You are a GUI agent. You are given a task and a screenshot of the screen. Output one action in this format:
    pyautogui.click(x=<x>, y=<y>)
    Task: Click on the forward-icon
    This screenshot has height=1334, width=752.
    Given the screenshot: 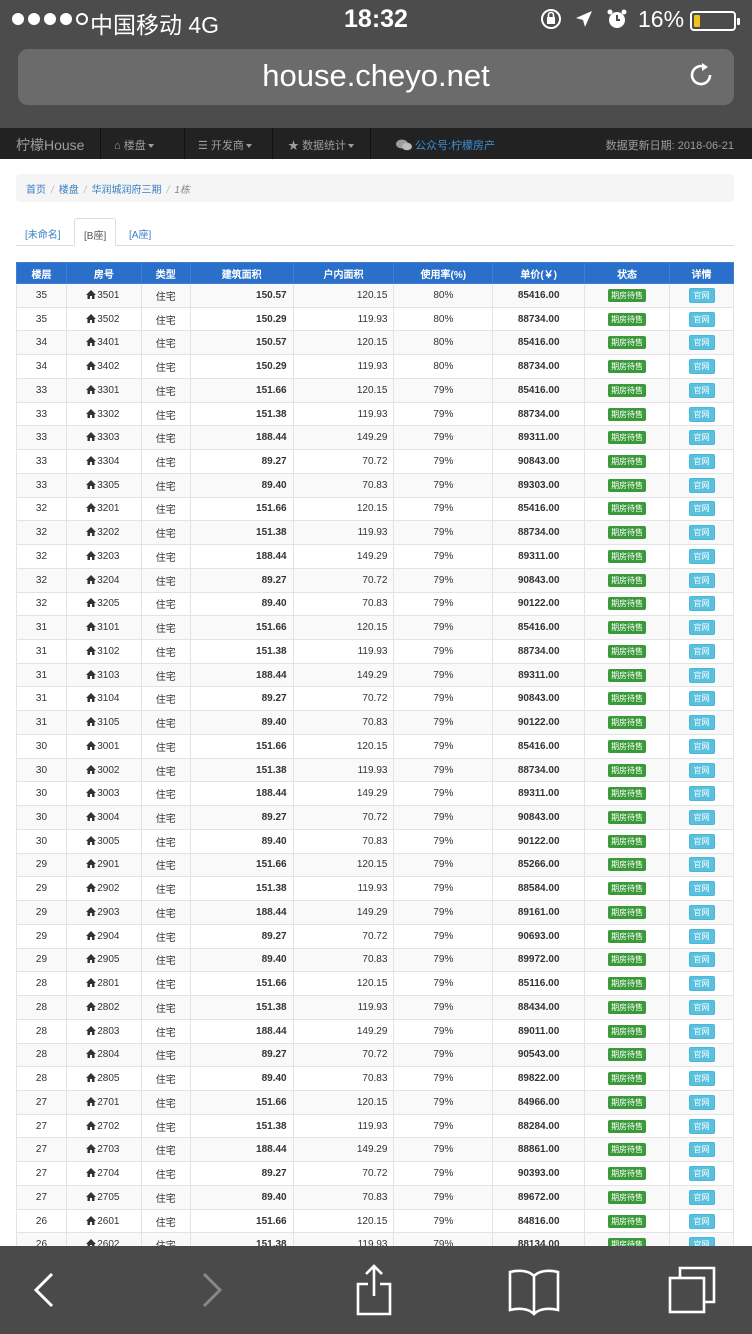 What is the action you would take?
    pyautogui.click(x=212, y=1290)
    